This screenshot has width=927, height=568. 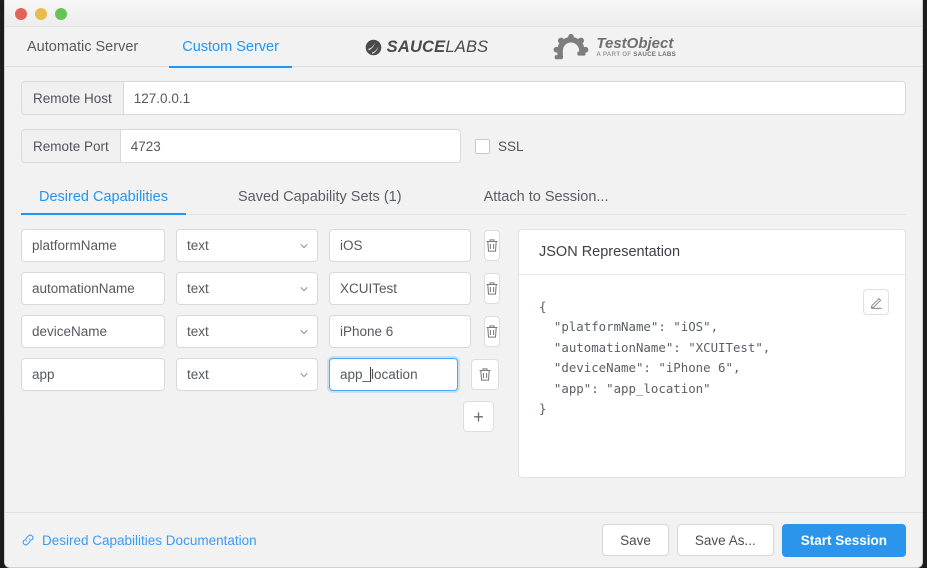 I want to click on tab-saved-capability-sets: Saved Capability Sets (1), so click(x=320, y=201).